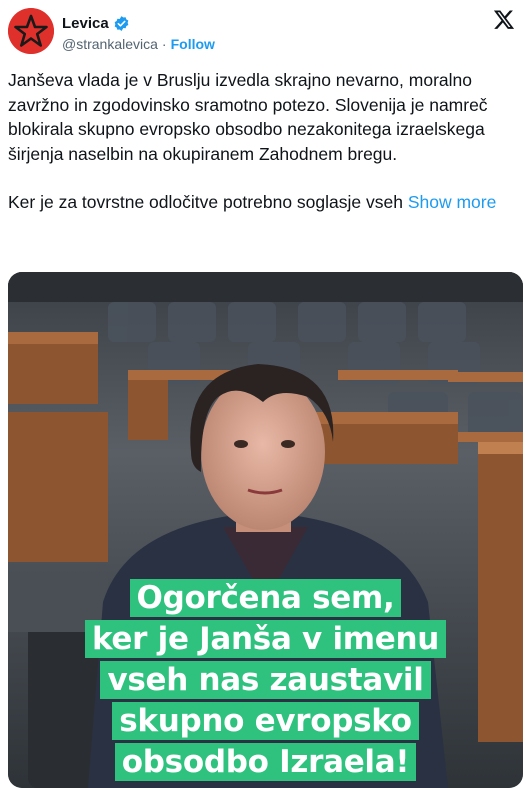 Image resolution: width=526 pixels, height=788 pixels. I want to click on author-name-row: Levica, so click(96, 23).